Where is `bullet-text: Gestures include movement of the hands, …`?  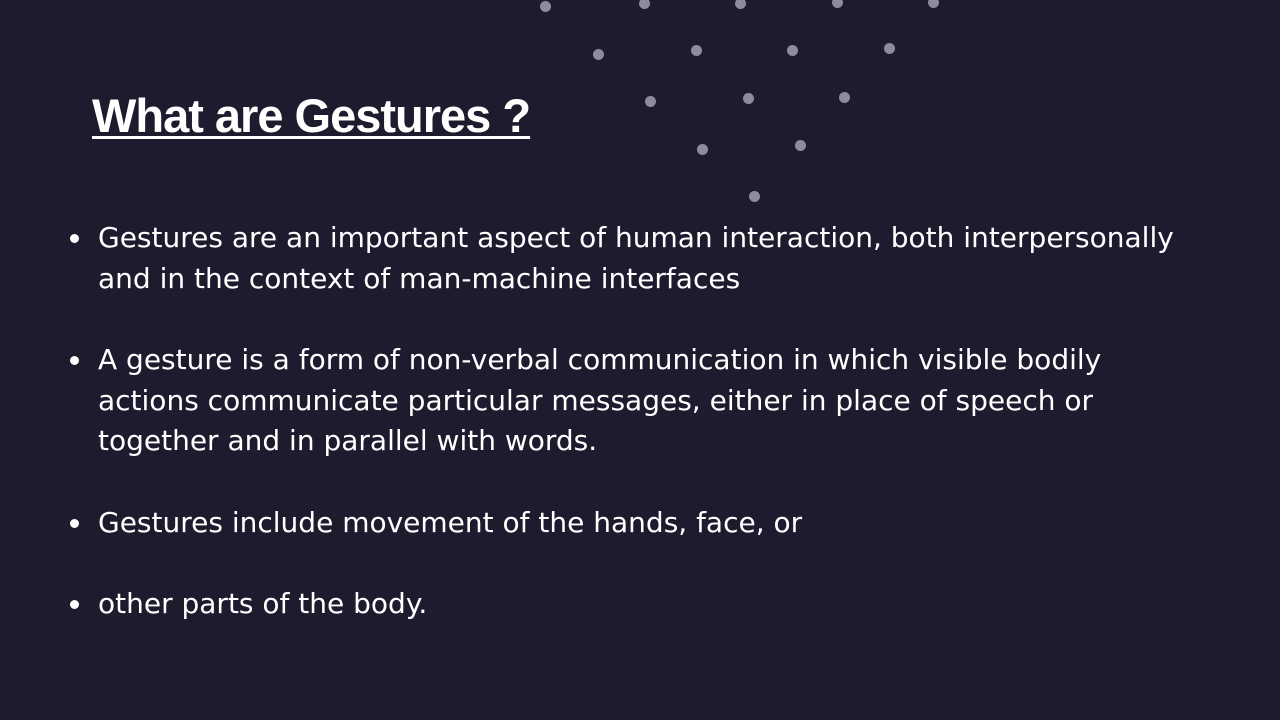 bullet-text: Gestures include movement of the hands, … is located at coordinates (450, 522).